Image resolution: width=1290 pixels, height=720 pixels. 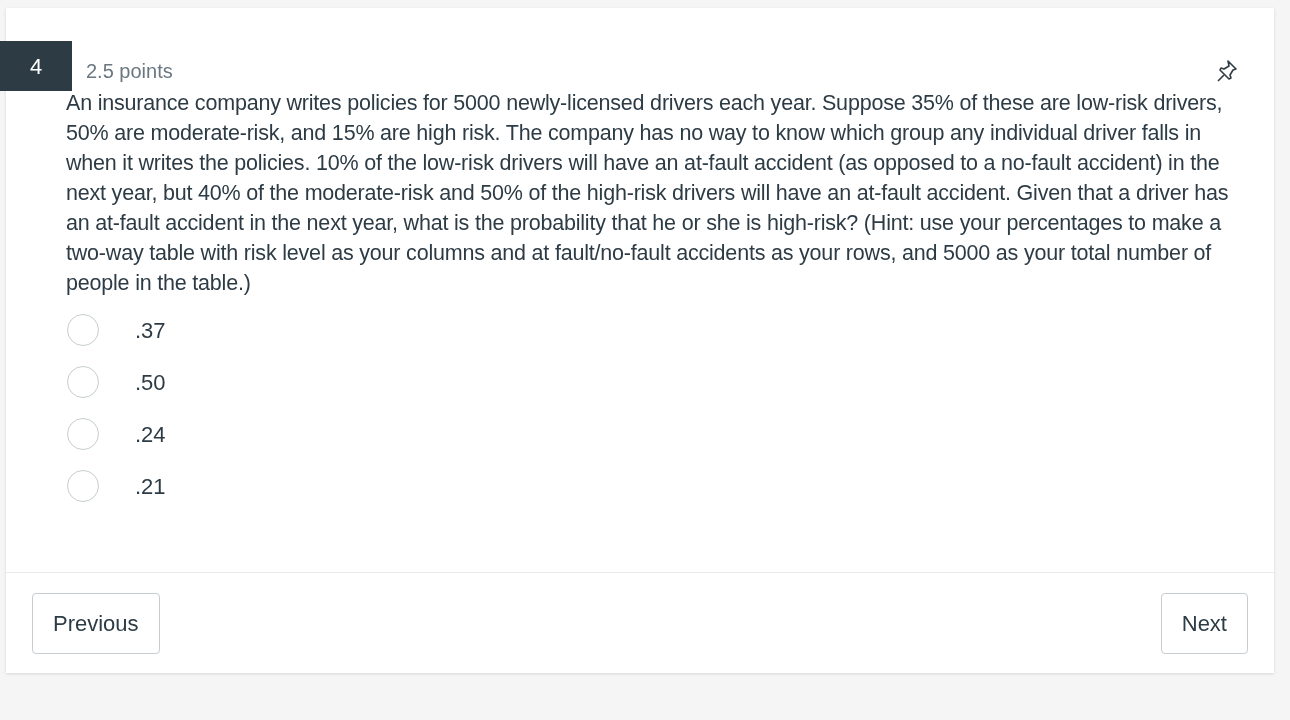 I want to click on previous-button: Previous, so click(x=96, y=623).